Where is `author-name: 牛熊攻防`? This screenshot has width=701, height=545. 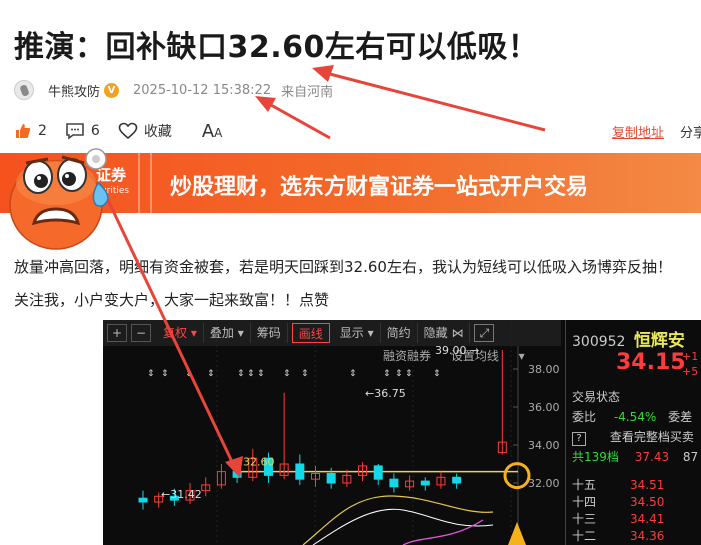 author-name: 牛熊攻防 is located at coordinates (74, 90).